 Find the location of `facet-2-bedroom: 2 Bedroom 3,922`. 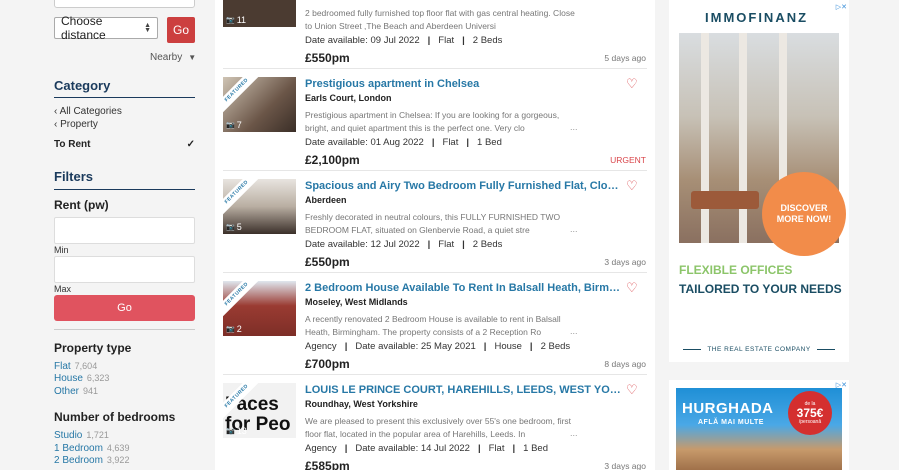

facet-2-bedroom: 2 Bedroom 3,922 is located at coordinates (91, 460).